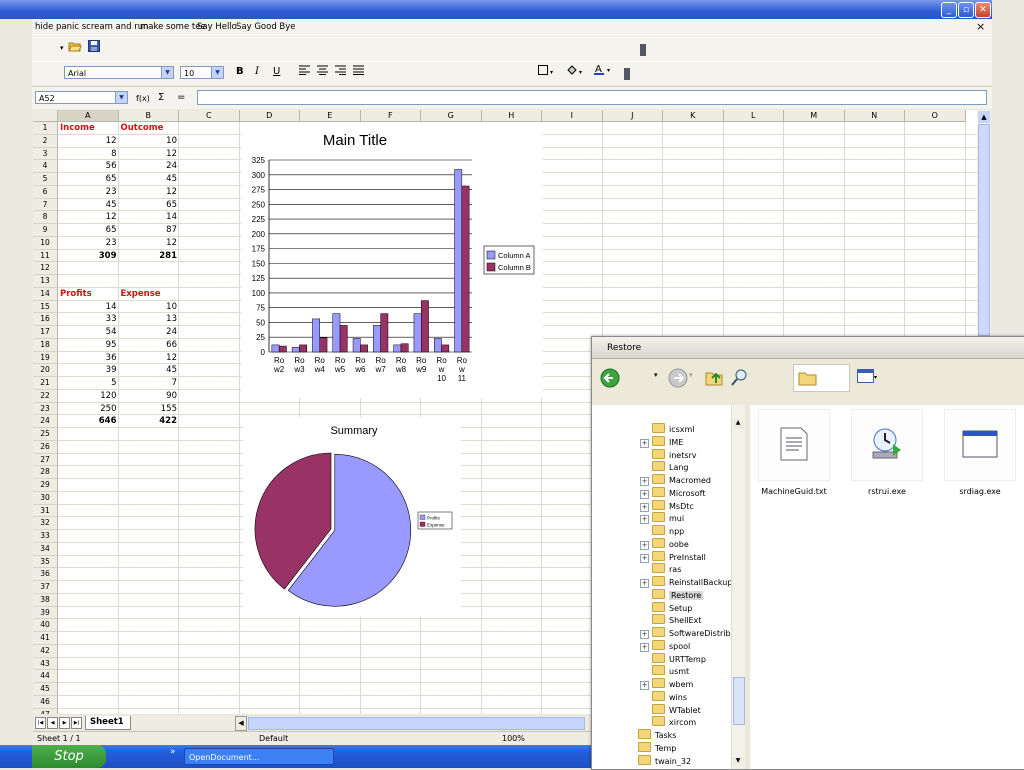 This screenshot has width=1024, height=770. What do you see at coordinates (672, 595) in the screenshot?
I see `tree-item: +Restore` at bounding box center [672, 595].